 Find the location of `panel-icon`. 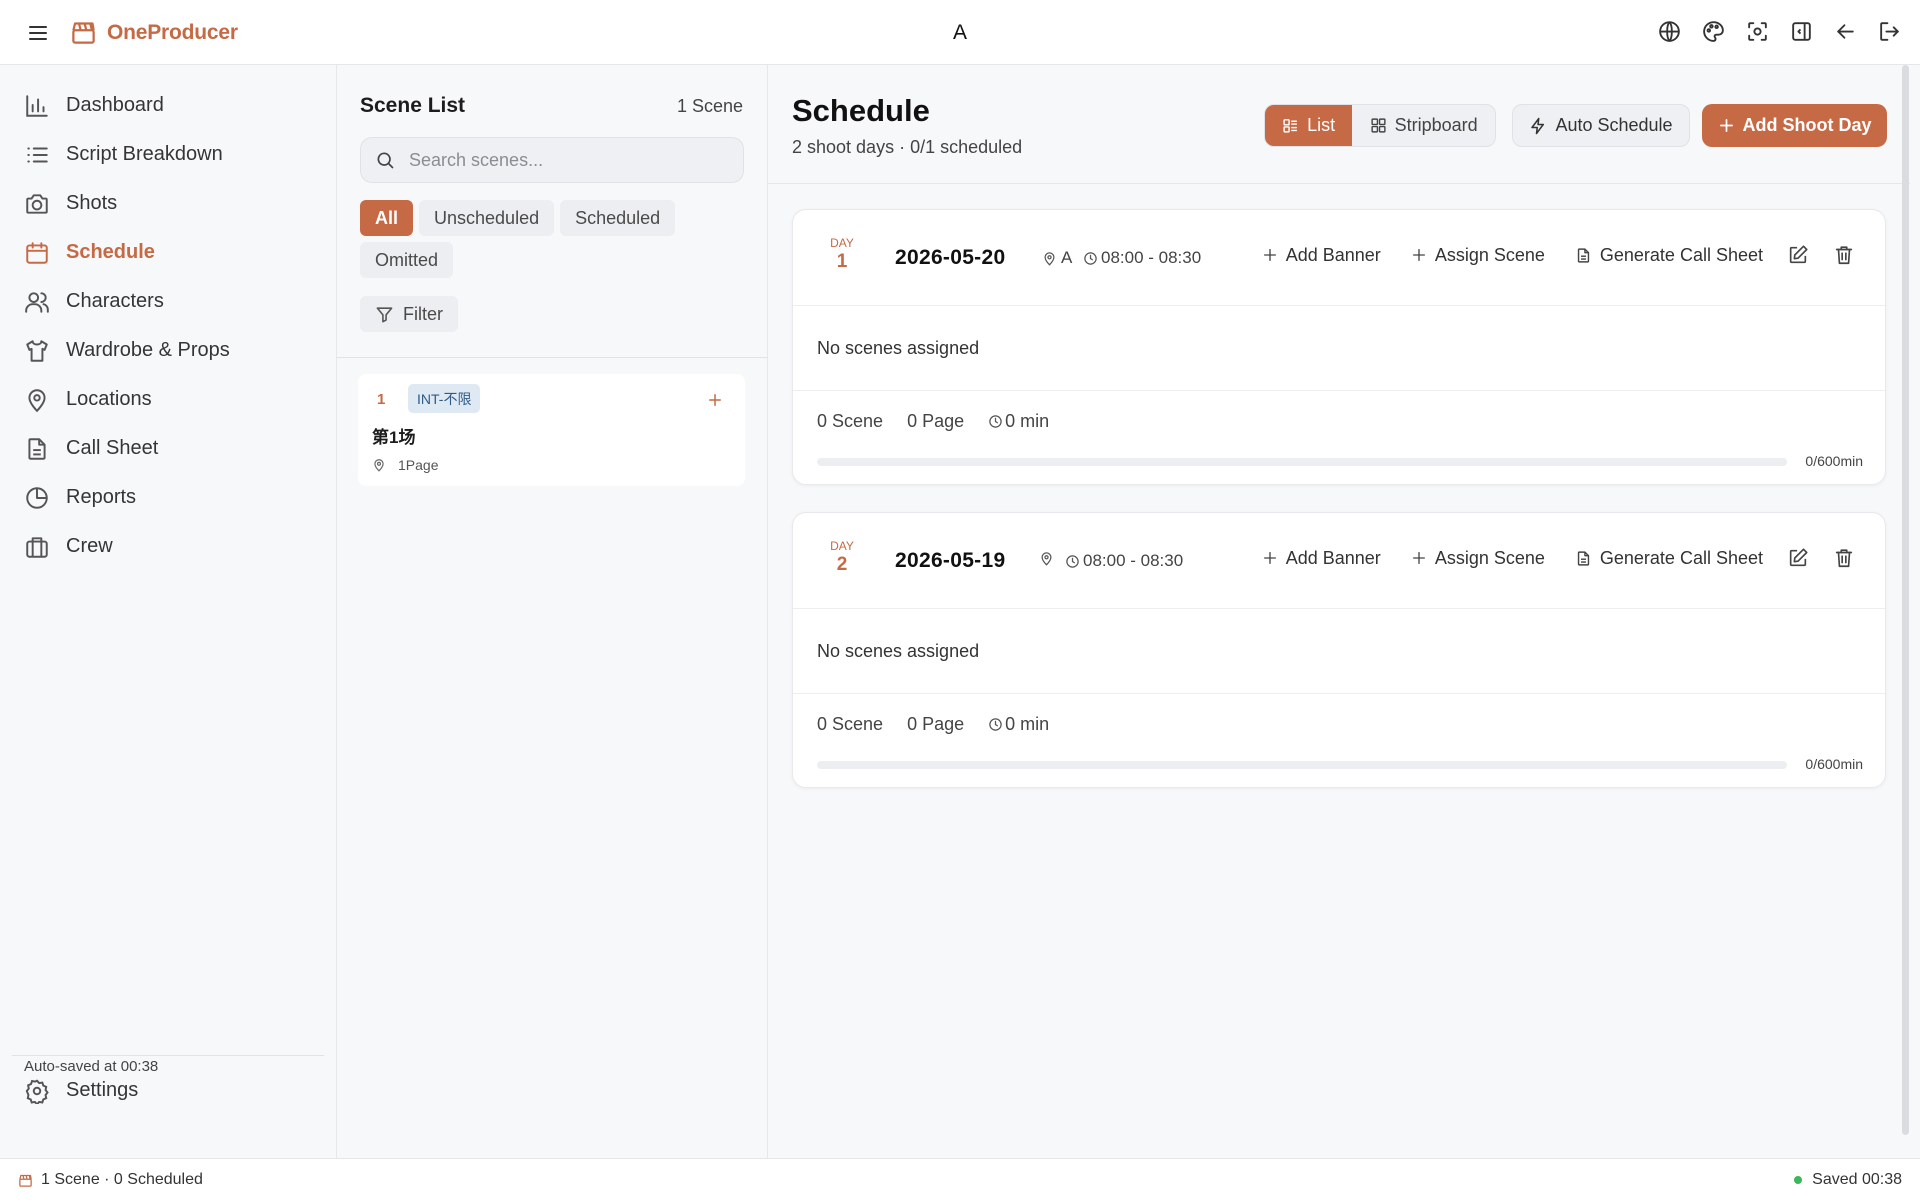

panel-icon is located at coordinates (1801, 31).